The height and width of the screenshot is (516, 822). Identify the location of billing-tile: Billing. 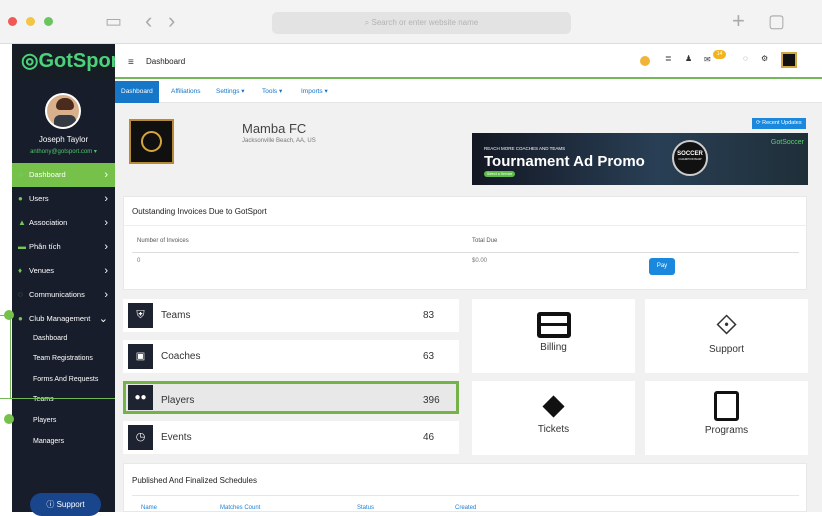
(553, 336).